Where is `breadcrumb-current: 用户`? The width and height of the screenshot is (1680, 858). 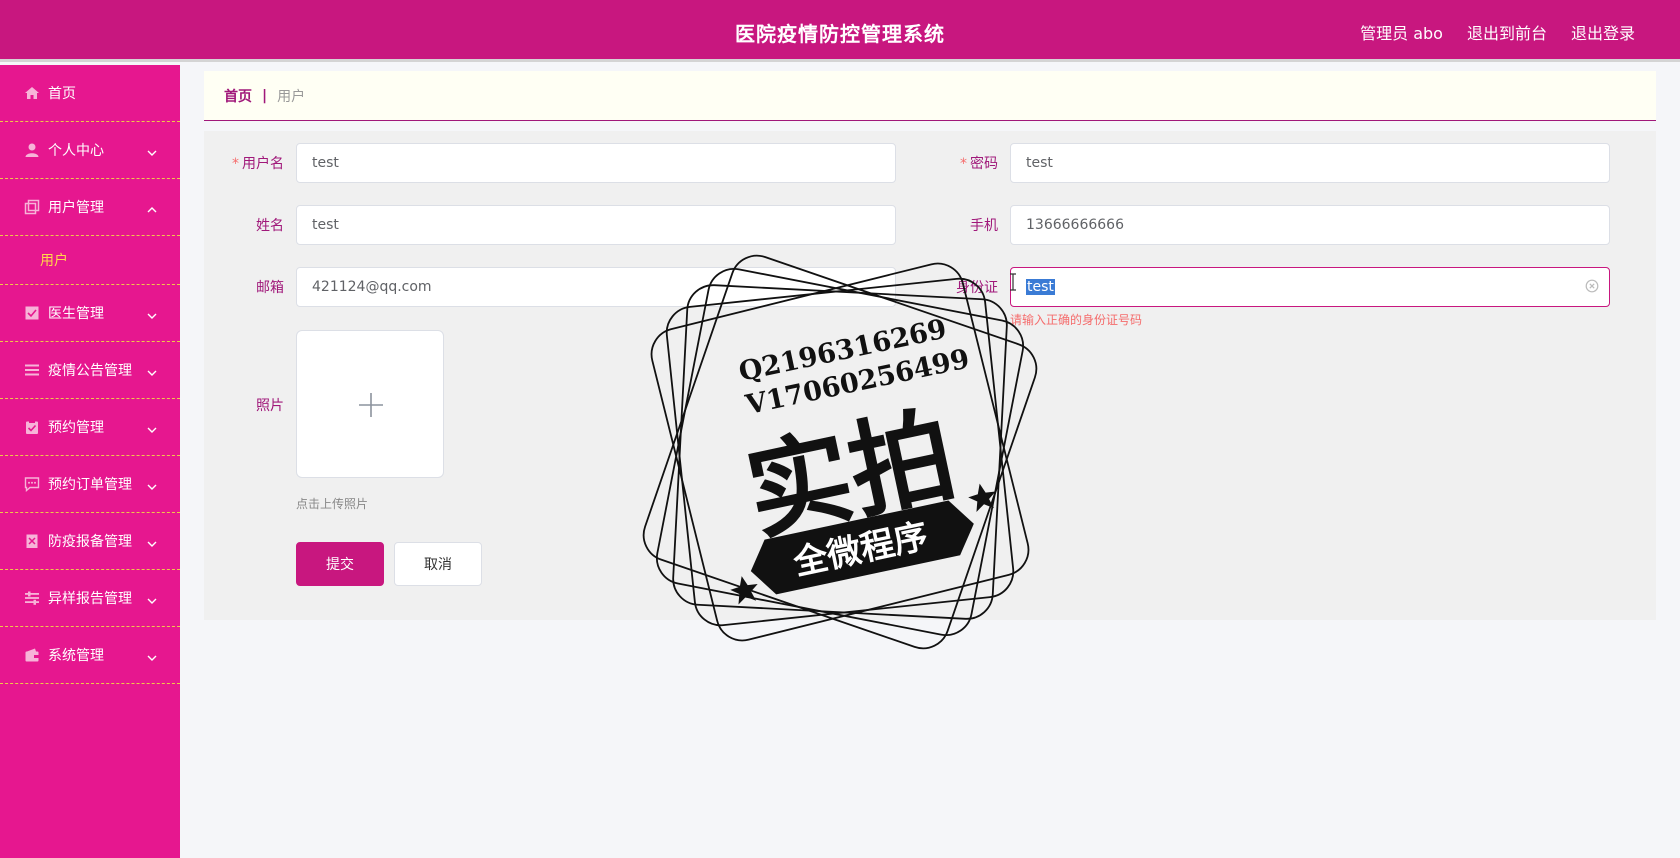
breadcrumb-current: 用户 is located at coordinates (291, 96).